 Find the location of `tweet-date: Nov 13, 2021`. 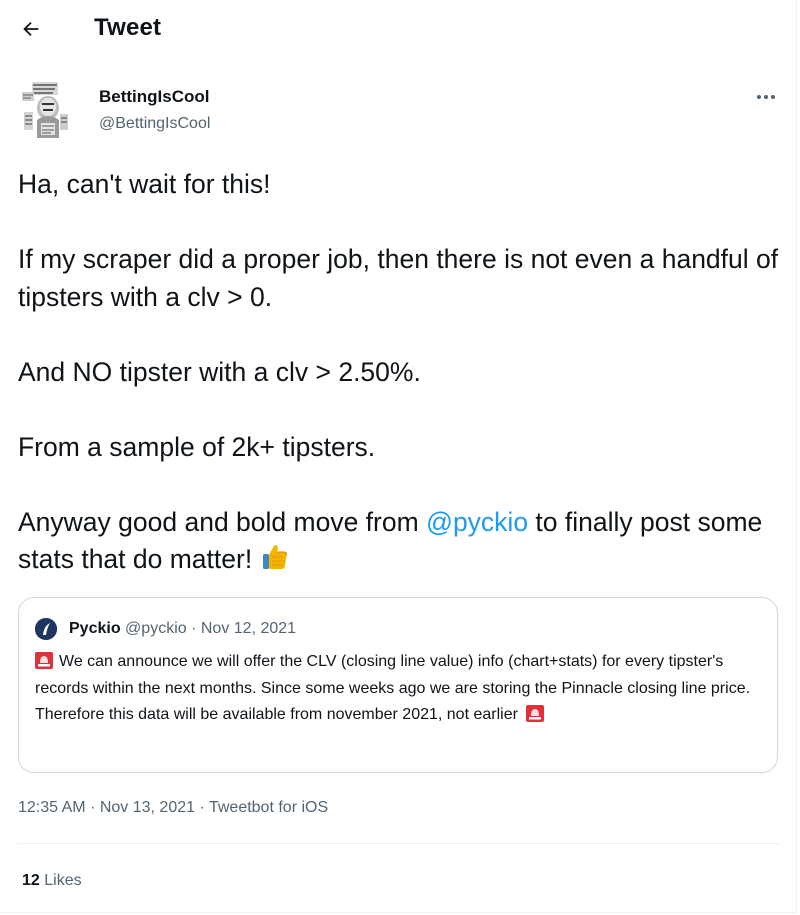

tweet-date: Nov 13, 2021 is located at coordinates (147, 807).